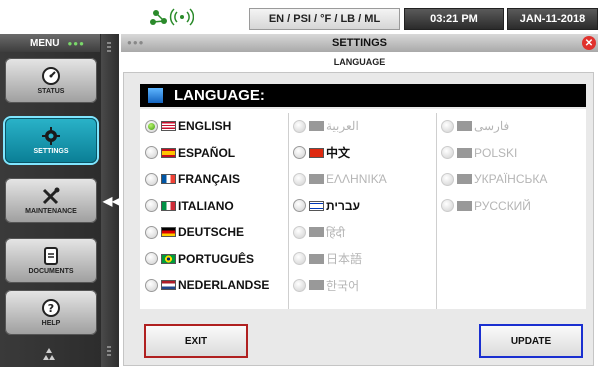 Image resolution: width=598 pixels, height=367 pixels. I want to click on sidebar-item-settings: SETTINGS, so click(51, 140).